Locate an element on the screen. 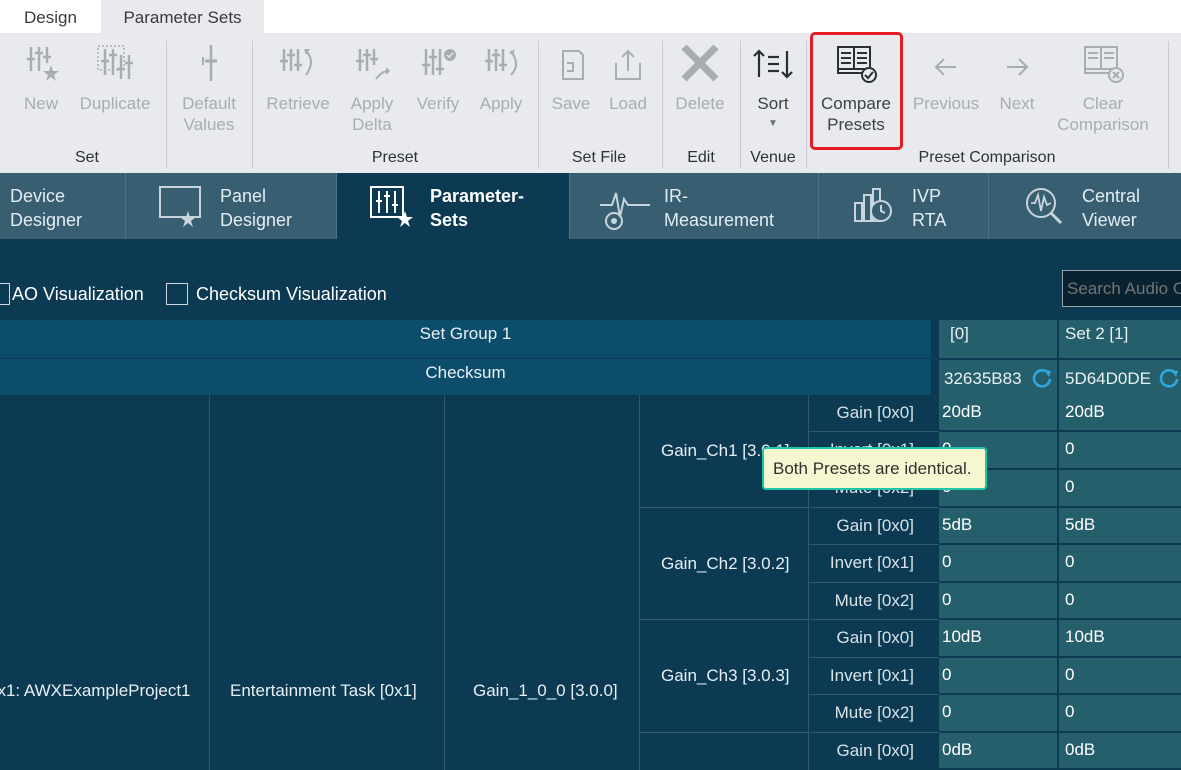  menu-bar: Design Parameter Sets is located at coordinates (590, 16).